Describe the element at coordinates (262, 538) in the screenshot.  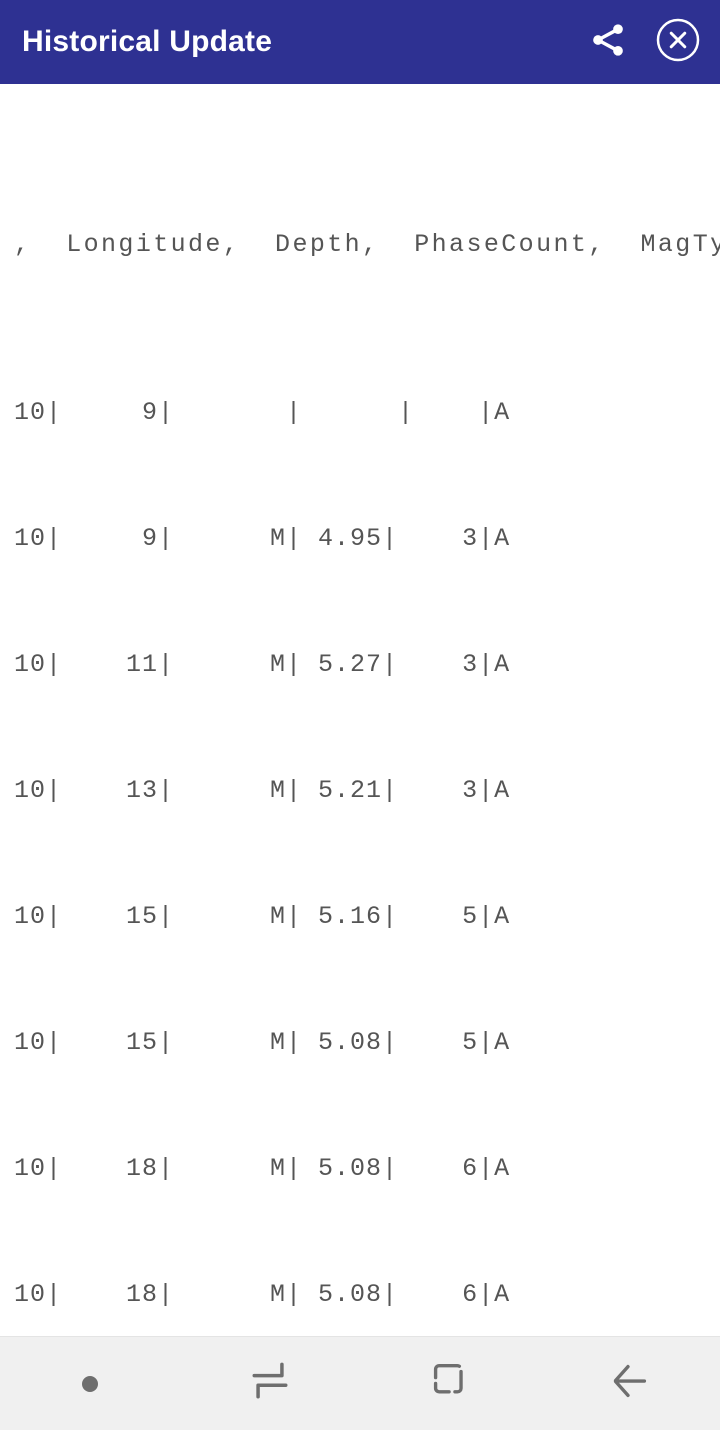
I see `table-row: 10| 9| M| 4.95| 3|A` at that location.